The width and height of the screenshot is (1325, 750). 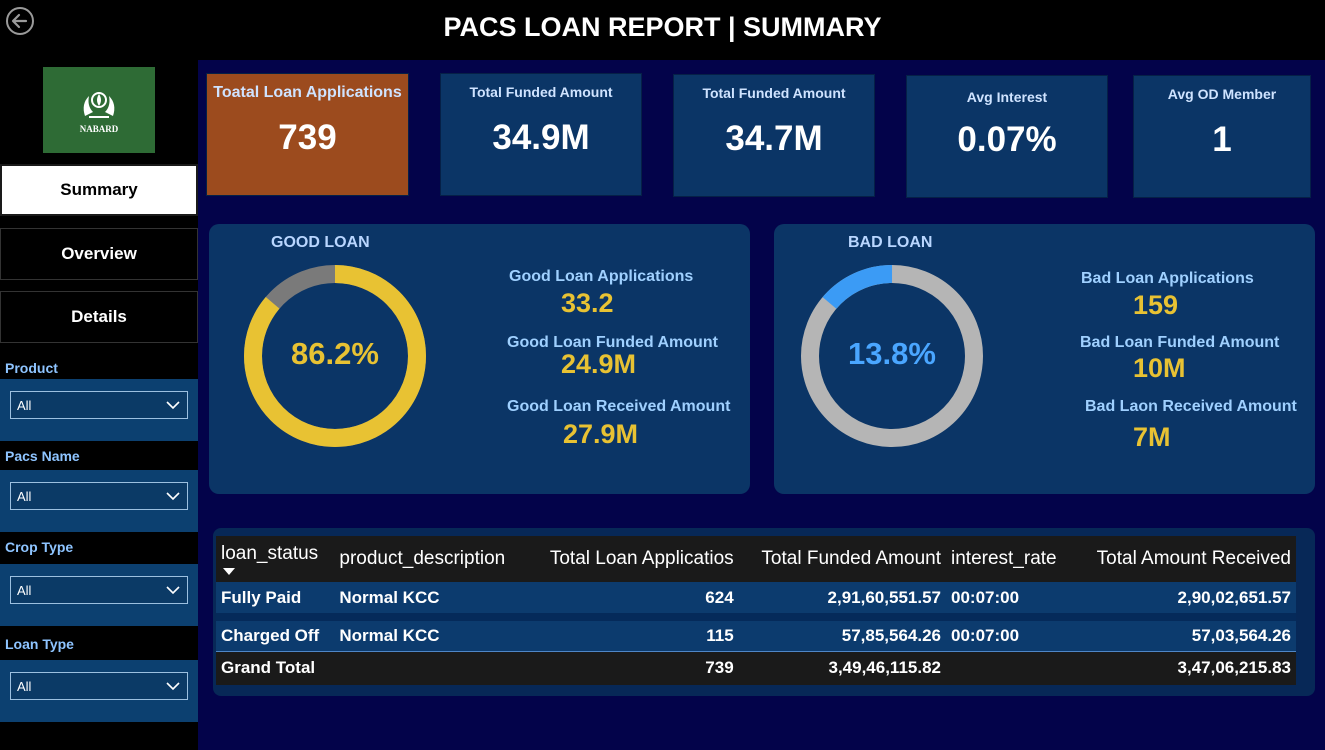 I want to click on kpi-value: 1, so click(x=1222, y=139).